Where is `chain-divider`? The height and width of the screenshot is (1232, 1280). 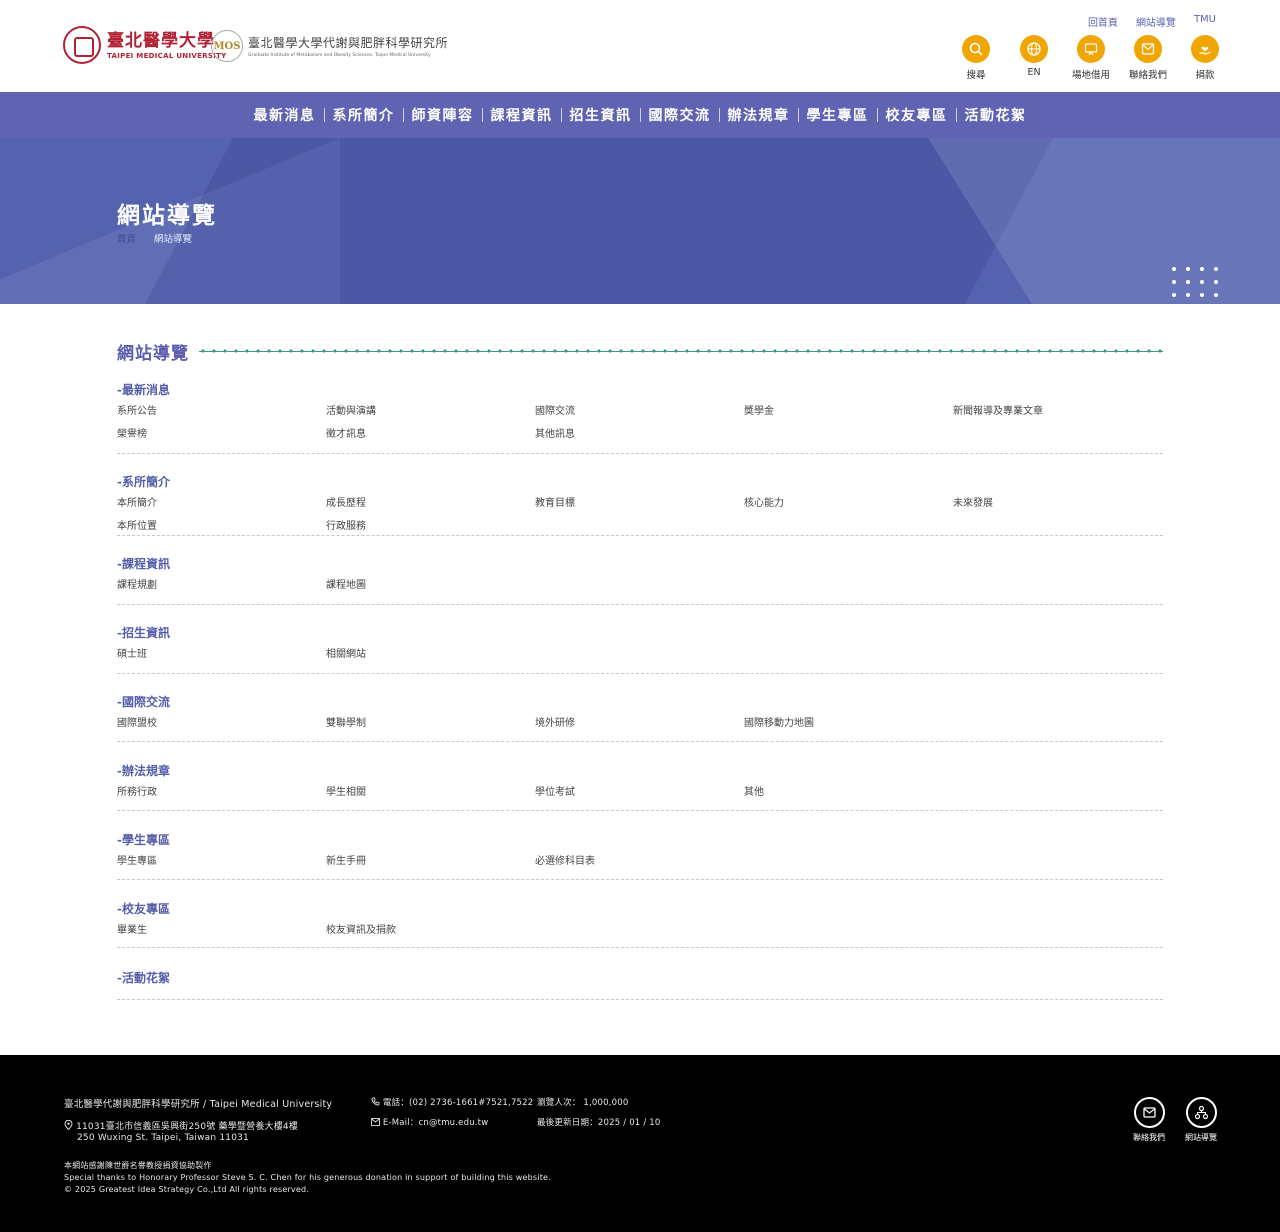 chain-divider is located at coordinates (681, 351).